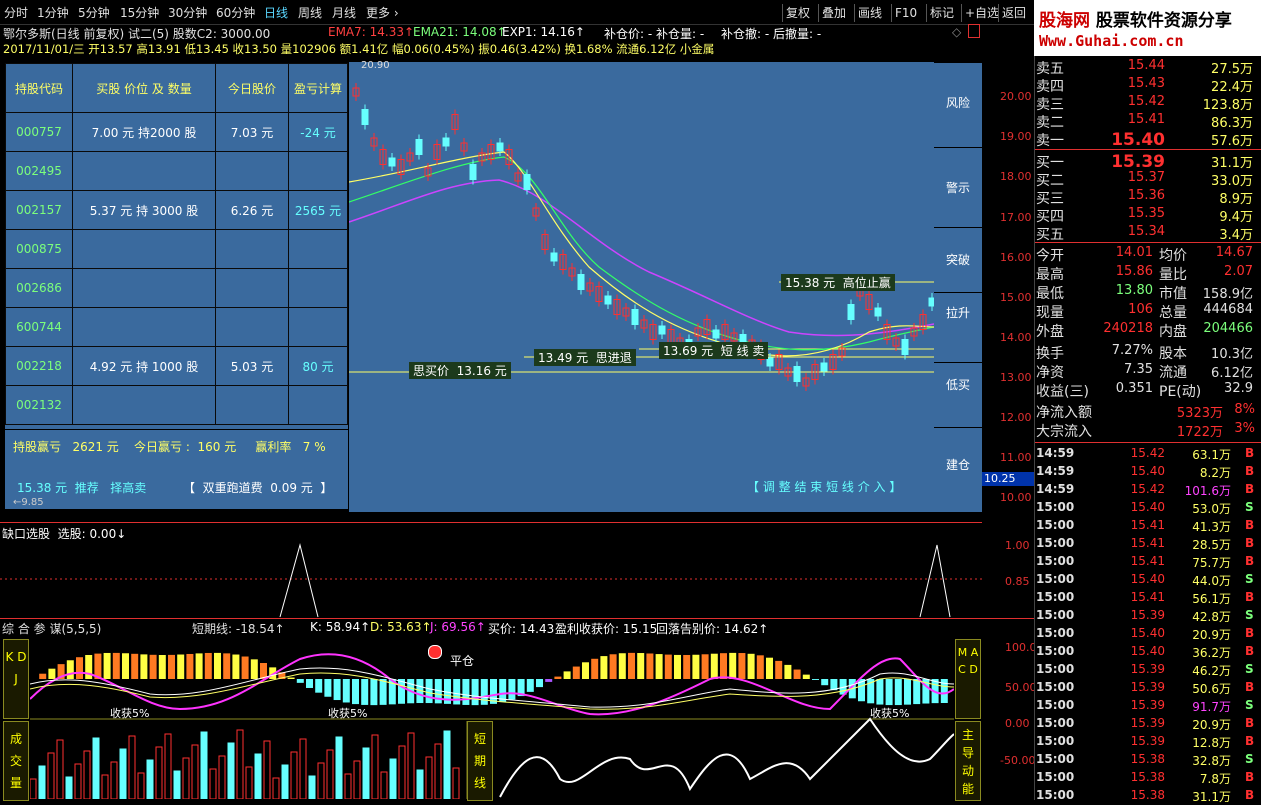 The height and width of the screenshot is (805, 1261). I want to click on low-mark: ←9.85, so click(28, 502).